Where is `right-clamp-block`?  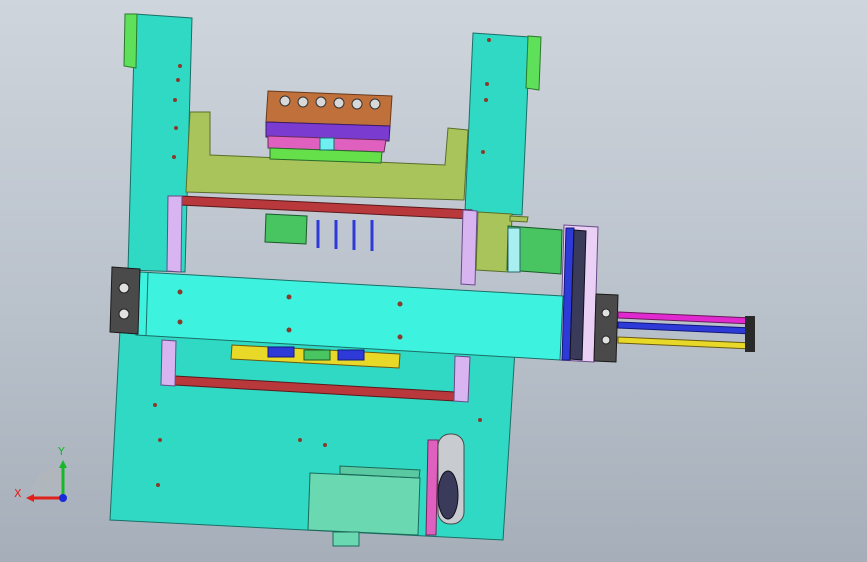 right-clamp-block is located at coordinates (606, 328).